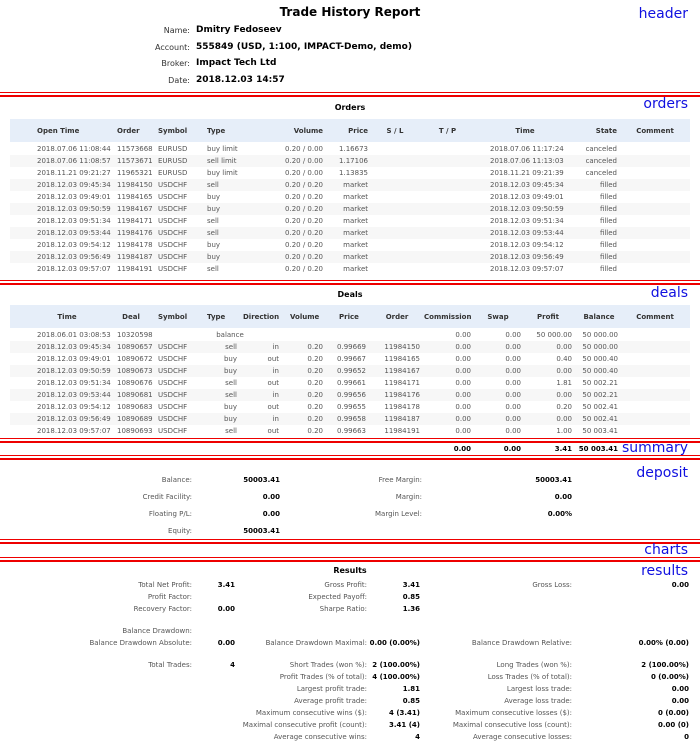  I want to click on deposit-label: Balance:, so click(176, 480).